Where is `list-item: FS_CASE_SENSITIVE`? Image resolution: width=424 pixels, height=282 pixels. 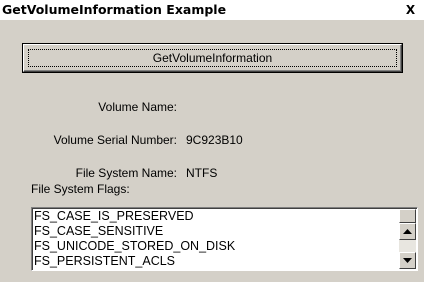 list-item: FS_CASE_SENSITIVE is located at coordinates (216, 231).